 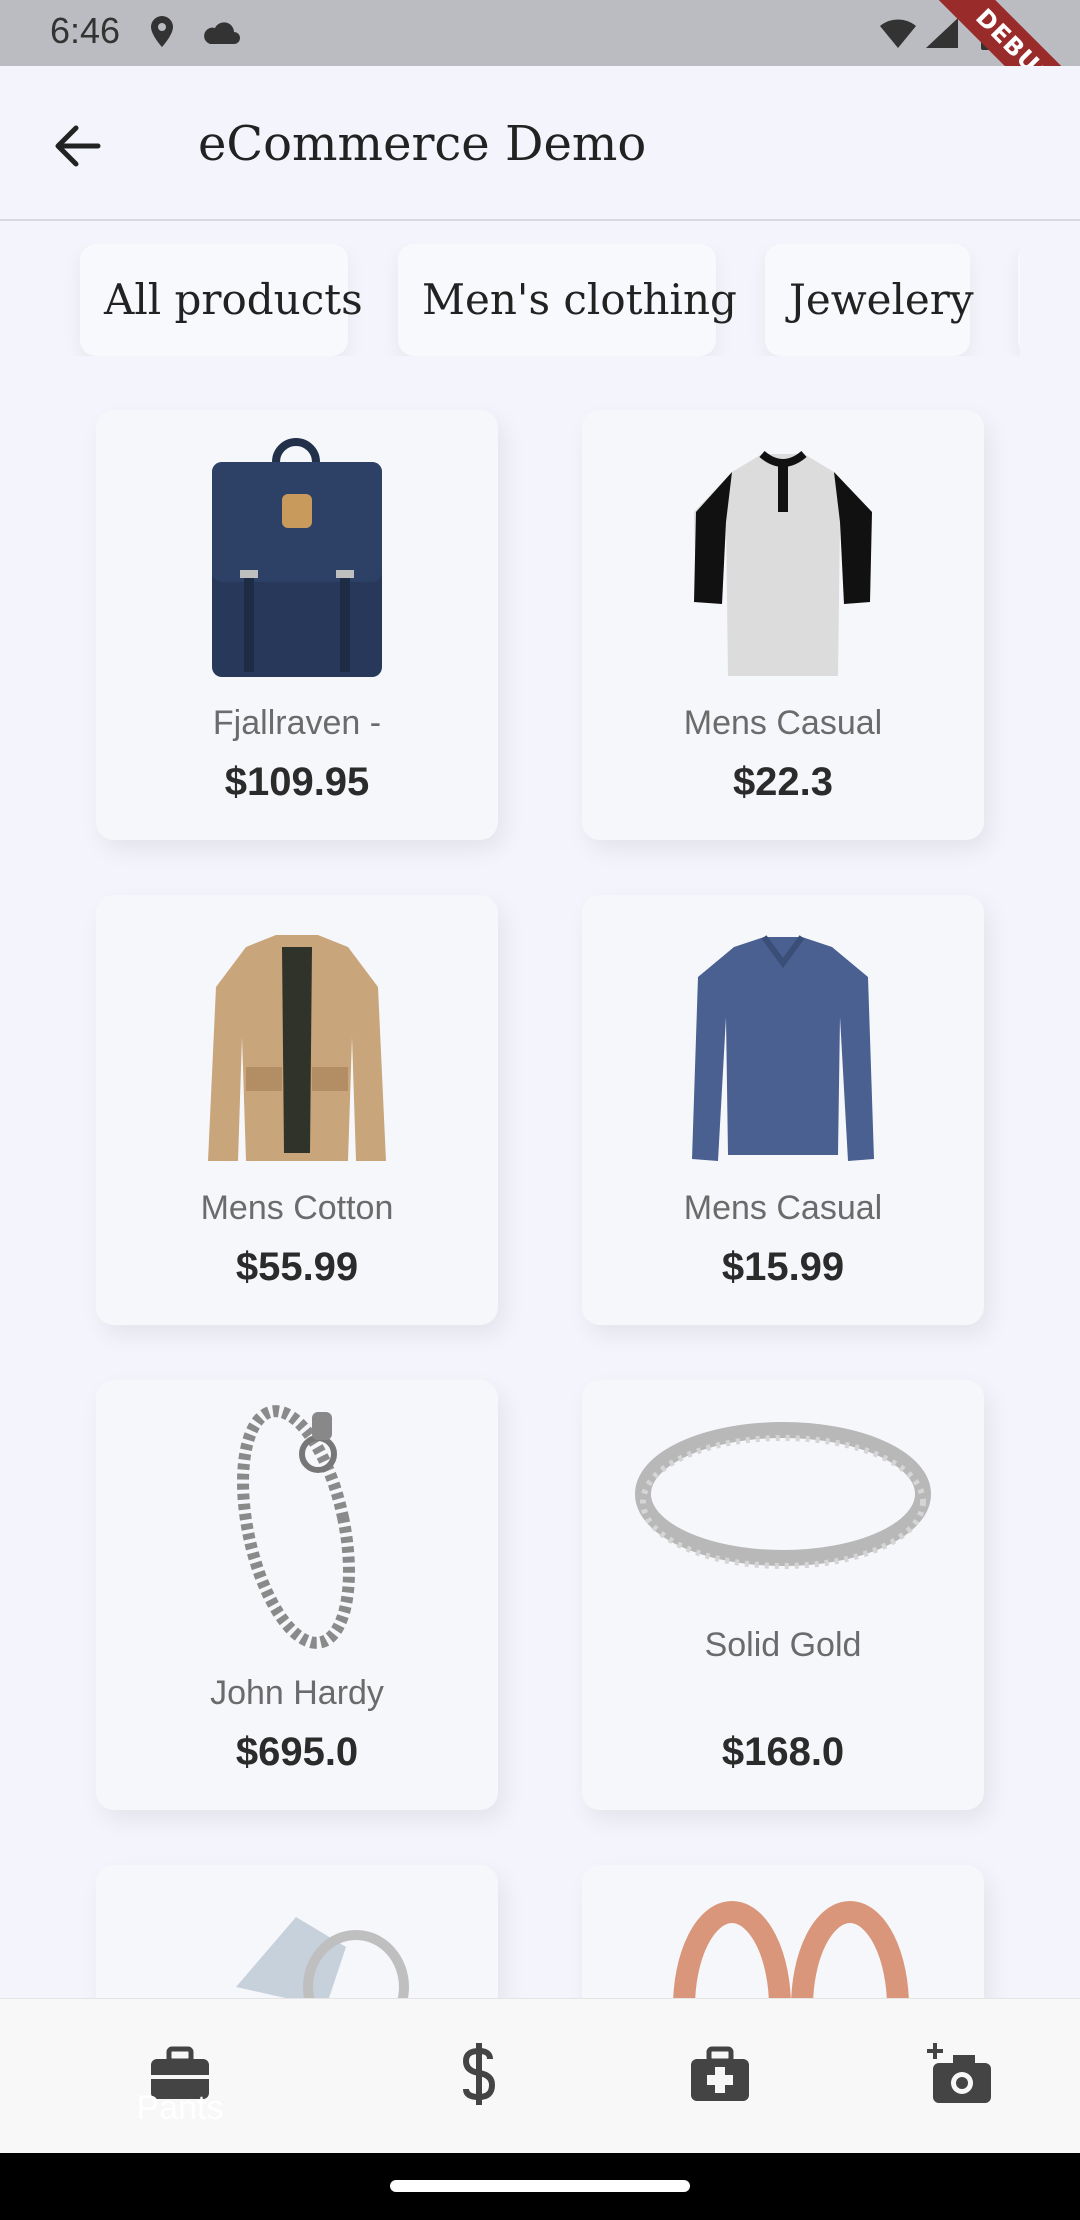 What do you see at coordinates (297, 782) in the screenshot?
I see `product-price: $109.95` at bounding box center [297, 782].